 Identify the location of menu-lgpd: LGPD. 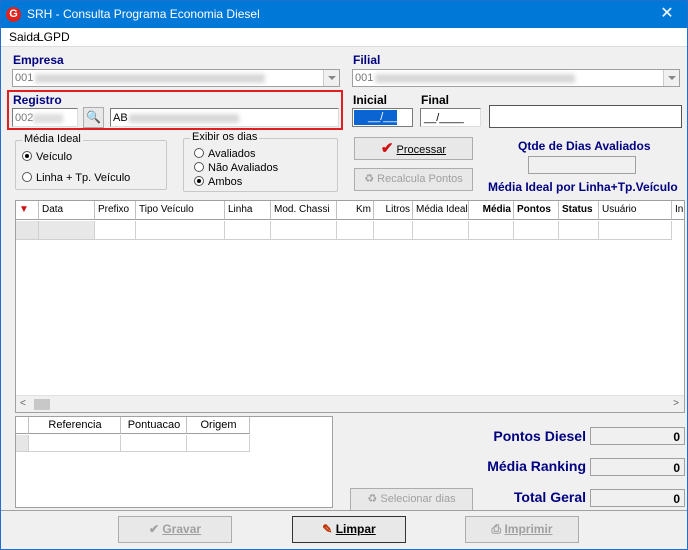
(53, 37).